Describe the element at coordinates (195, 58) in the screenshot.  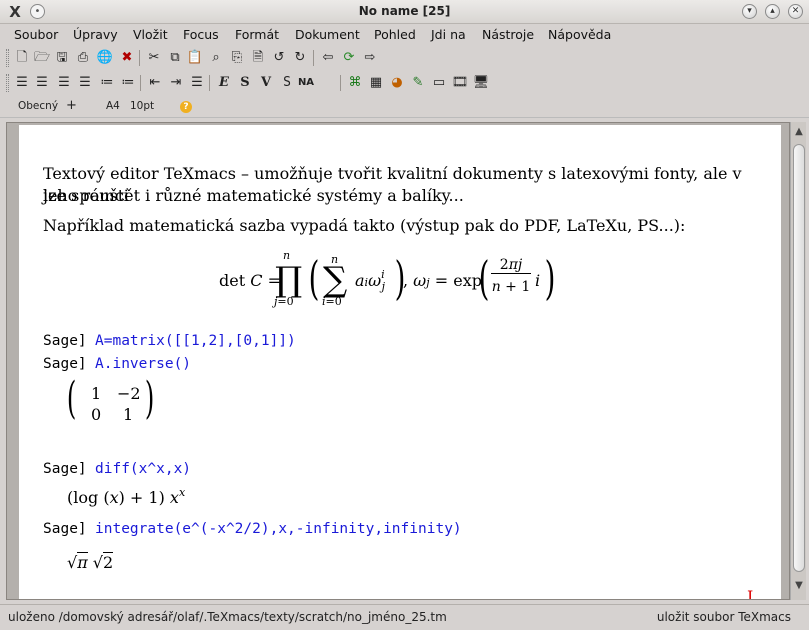
I see `paste-icon: 📋` at that location.